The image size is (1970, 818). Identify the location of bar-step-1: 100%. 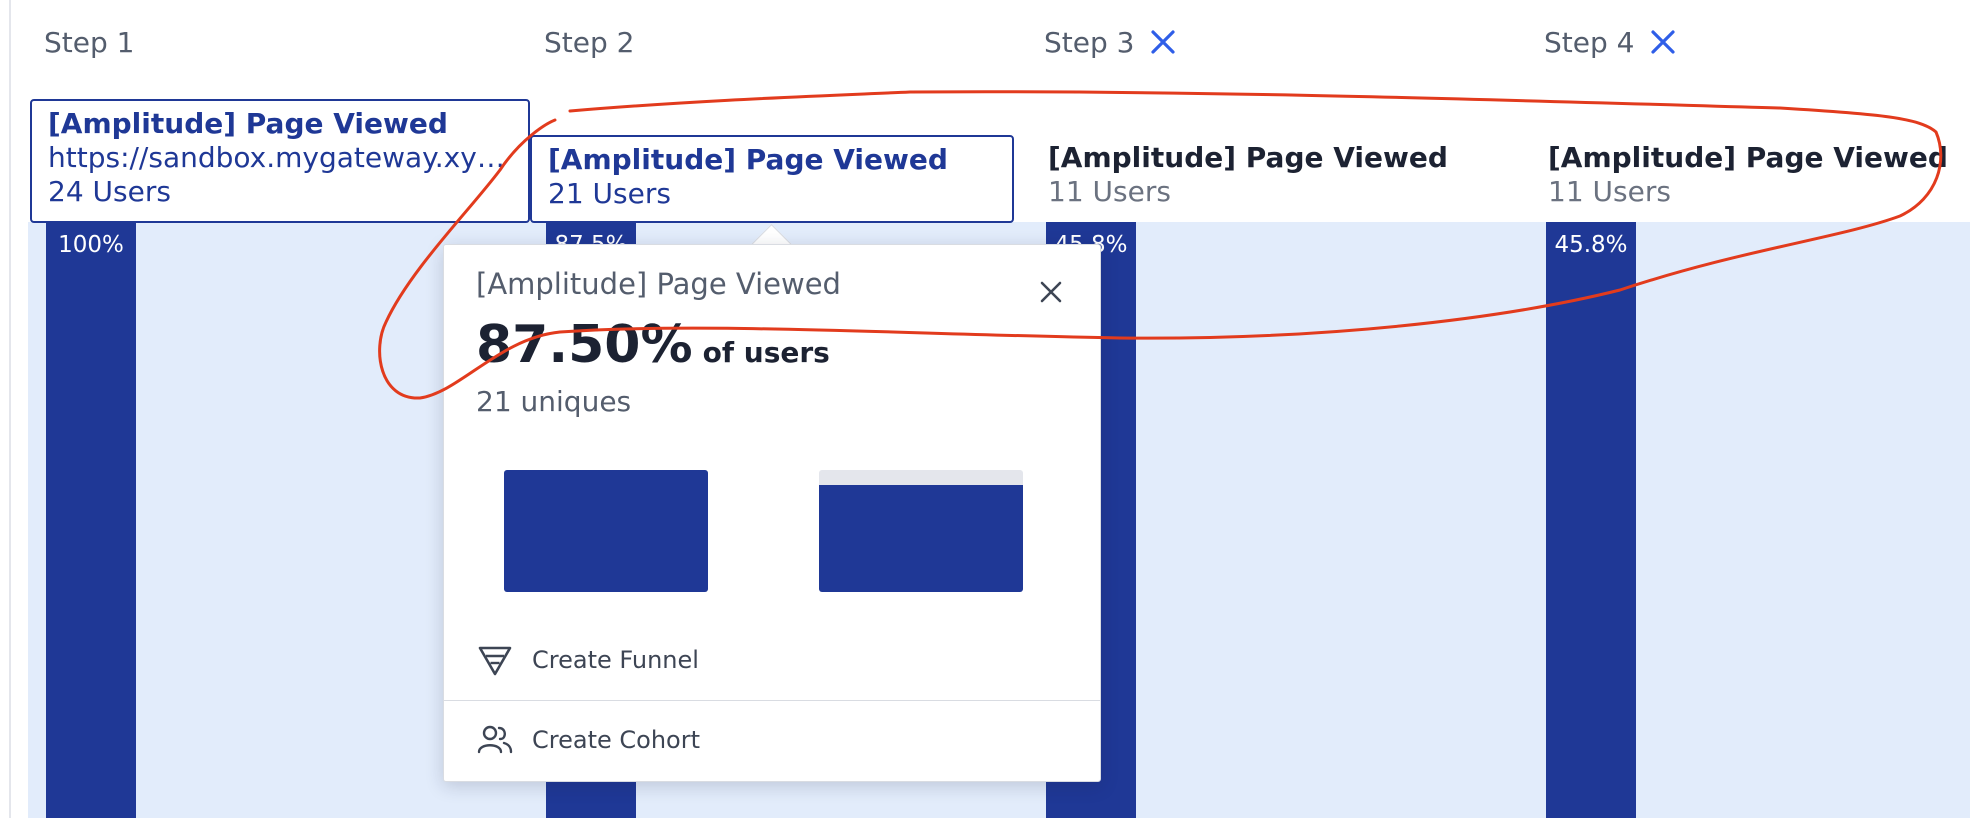
(91, 520).